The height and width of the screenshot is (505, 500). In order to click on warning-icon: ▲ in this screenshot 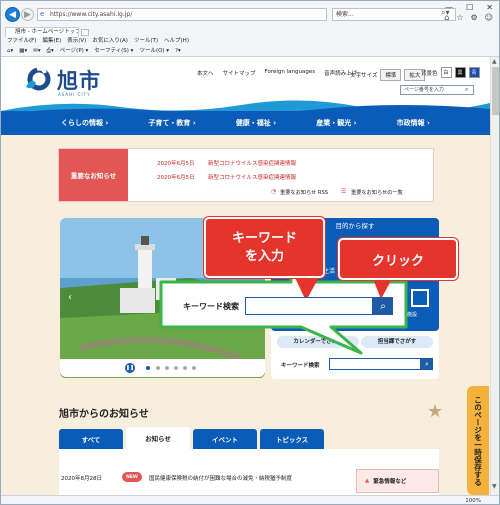, I will do `click(367, 481)`.